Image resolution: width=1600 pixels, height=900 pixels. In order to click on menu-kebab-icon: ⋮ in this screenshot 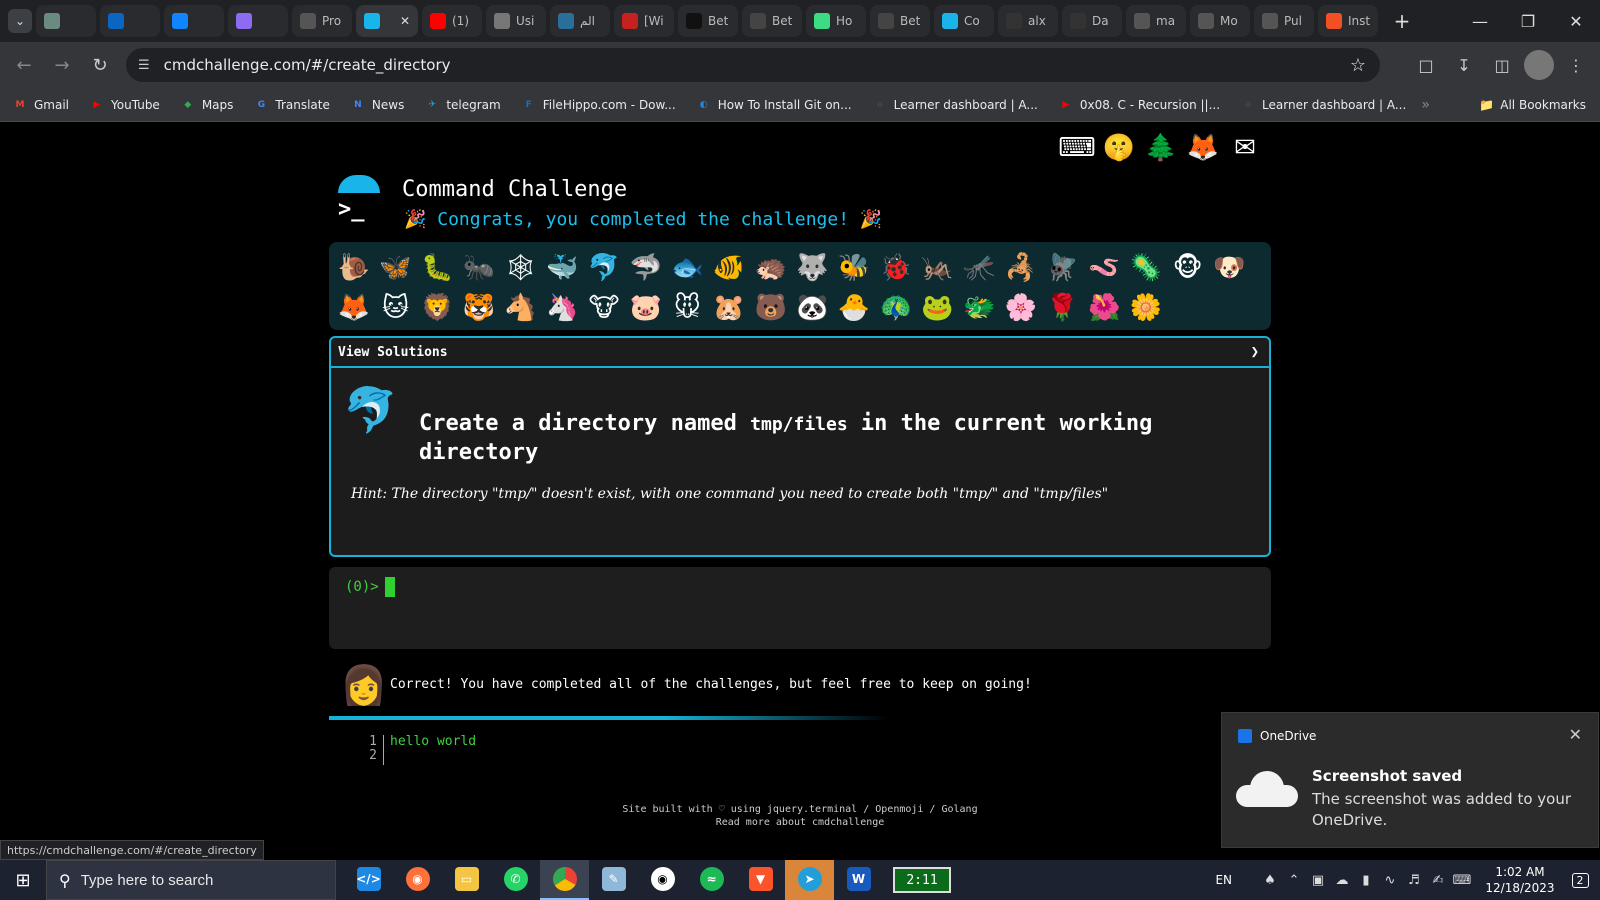, I will do `click(1576, 65)`.